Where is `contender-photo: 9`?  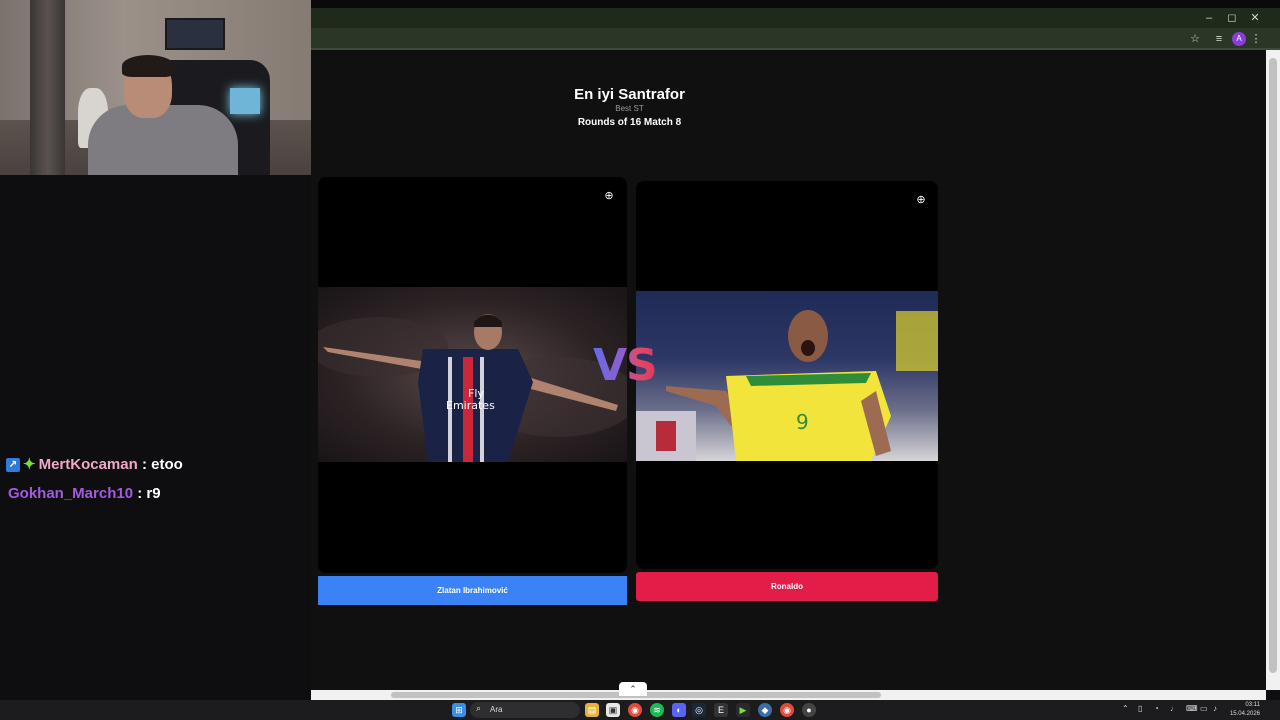 contender-photo: 9 is located at coordinates (787, 376).